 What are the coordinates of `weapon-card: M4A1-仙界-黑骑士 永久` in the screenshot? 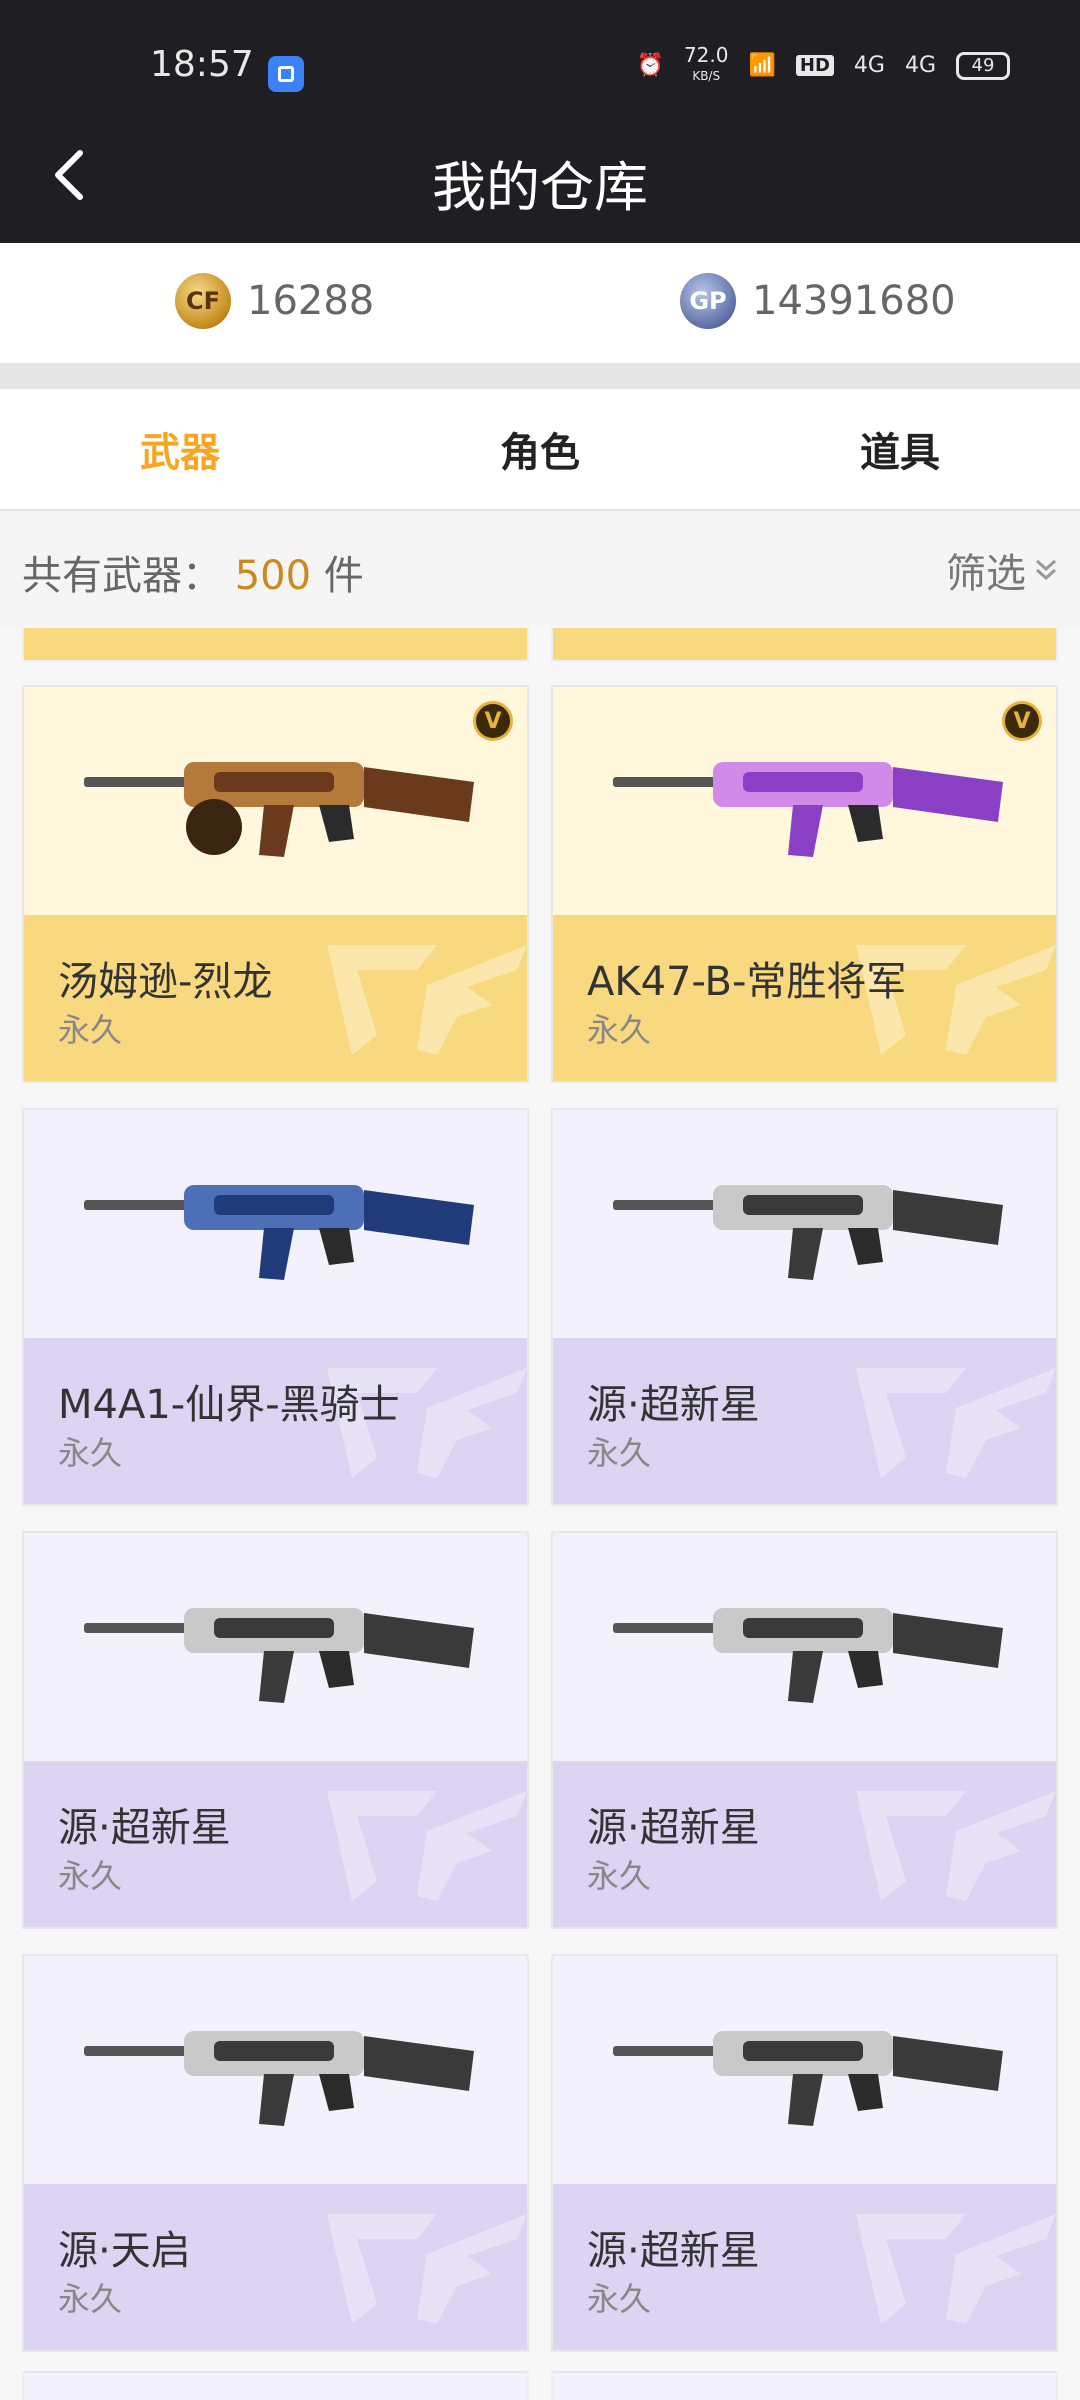 It's located at (275, 1307).